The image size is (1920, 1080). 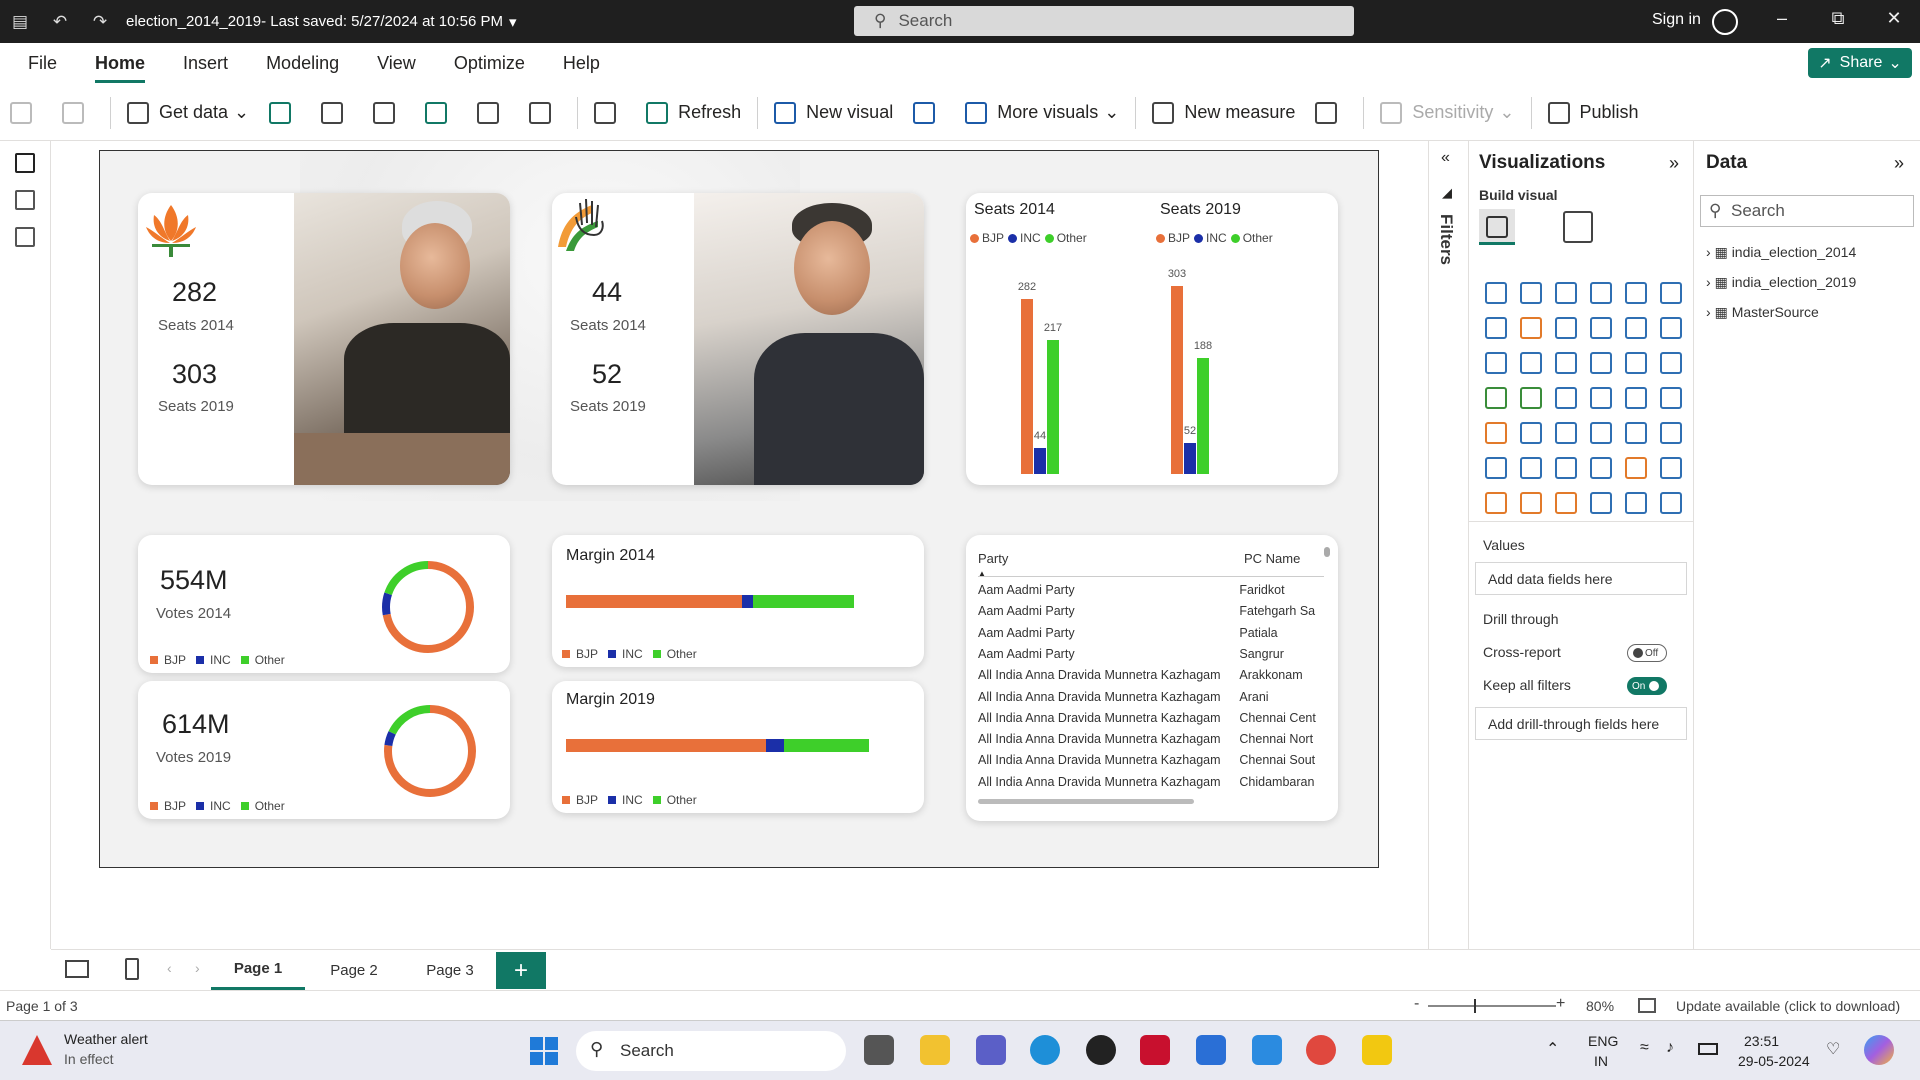 I want to click on menu-insert: Insert, so click(x=205, y=63).